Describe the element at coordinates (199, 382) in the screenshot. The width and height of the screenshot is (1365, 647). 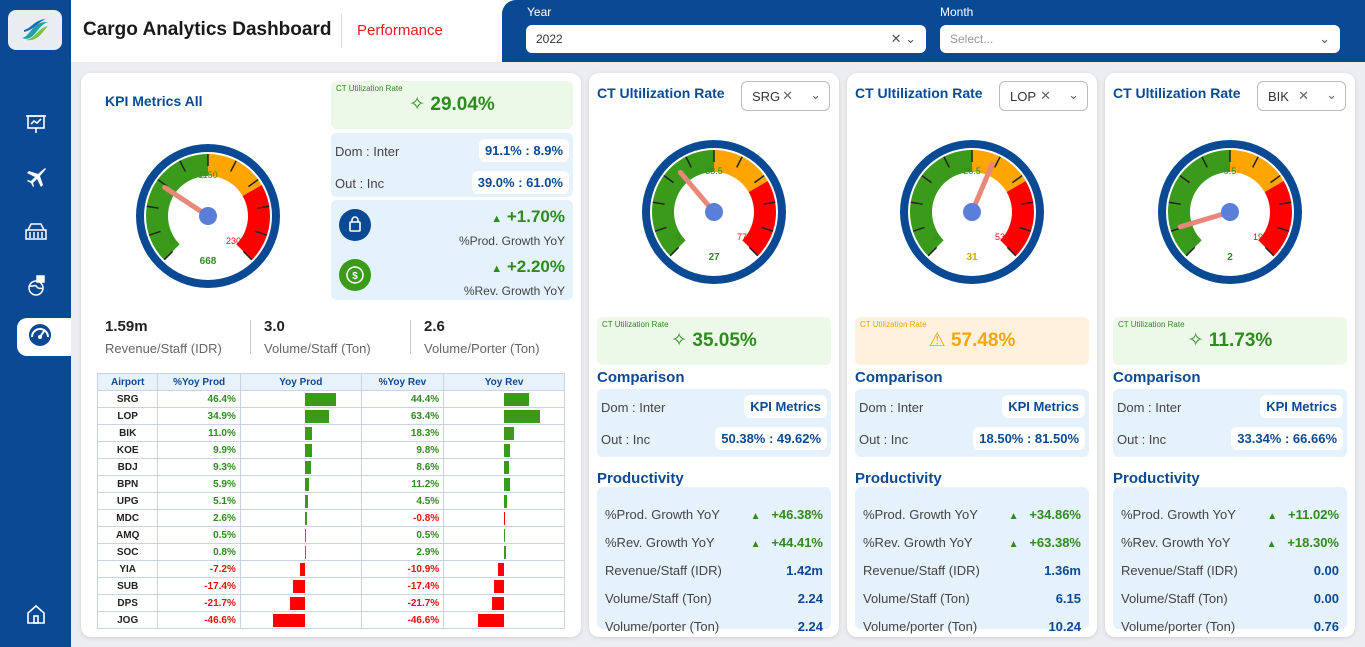
I see `table-header: %Yoy Prod` at that location.